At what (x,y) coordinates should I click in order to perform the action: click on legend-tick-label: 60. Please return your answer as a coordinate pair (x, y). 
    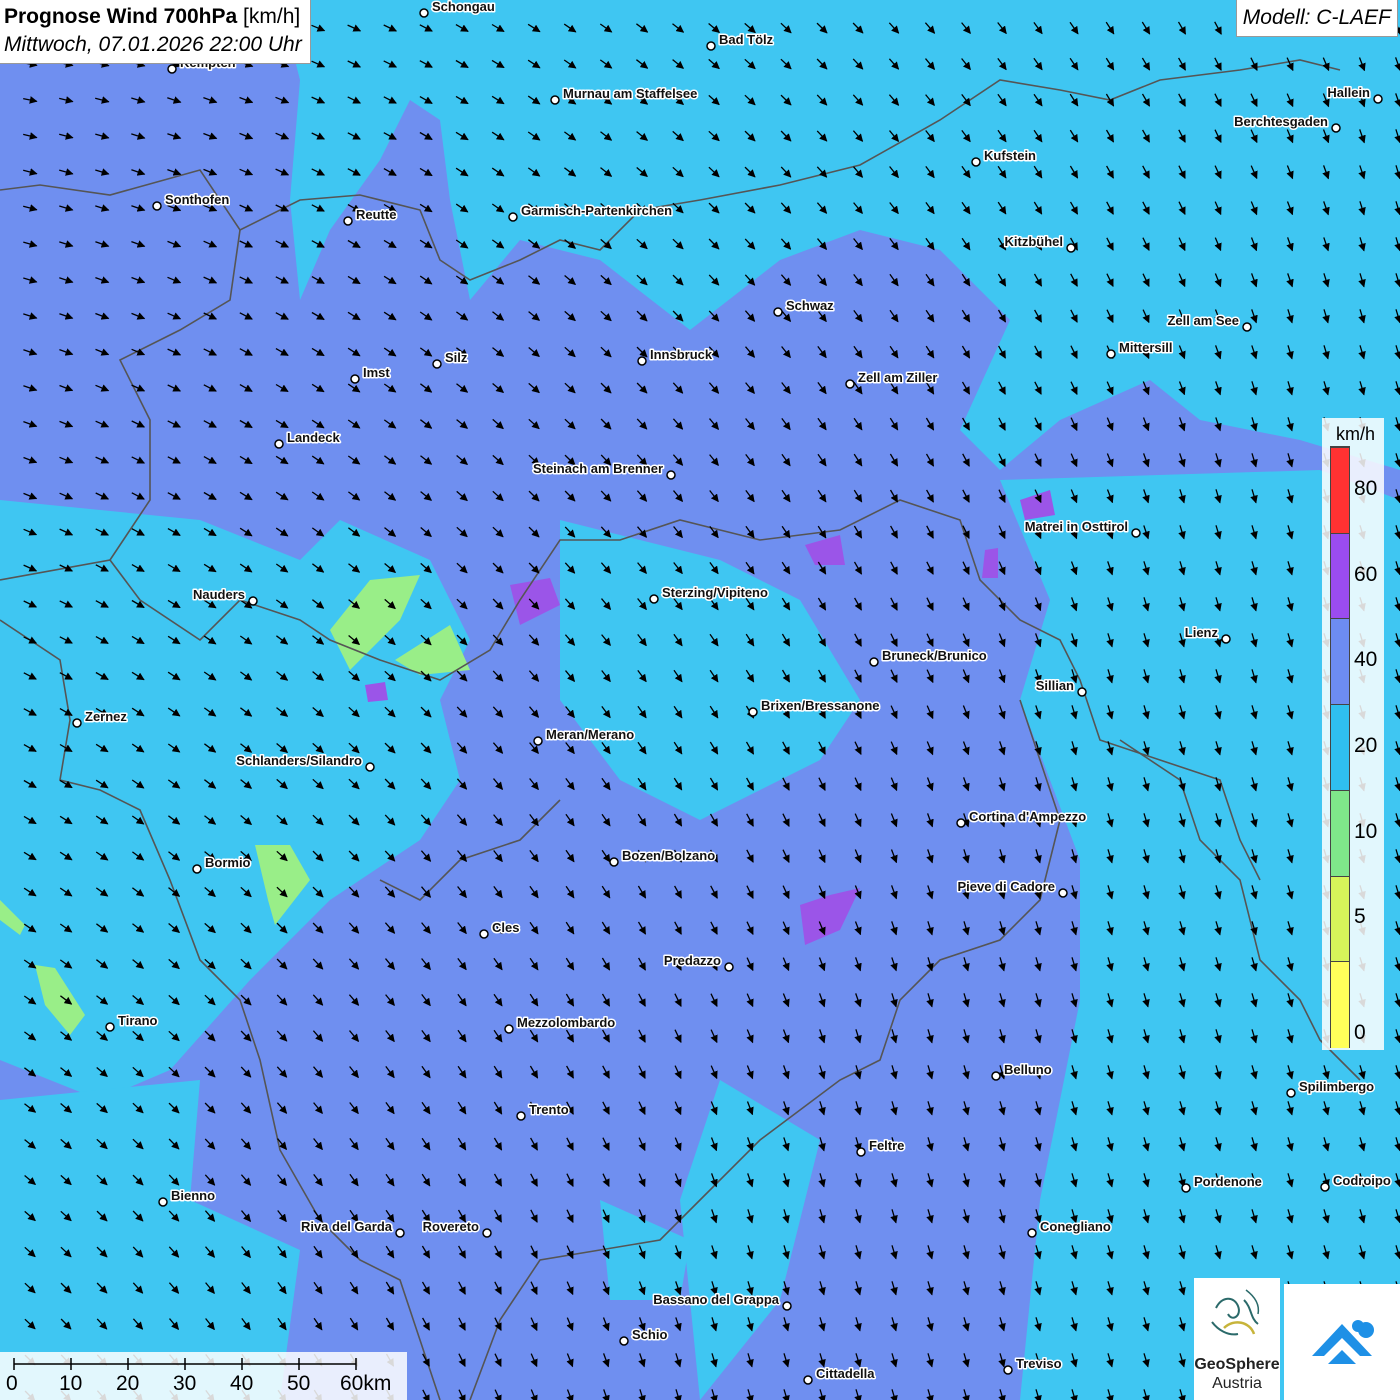
    Looking at the image, I should click on (1366, 574).